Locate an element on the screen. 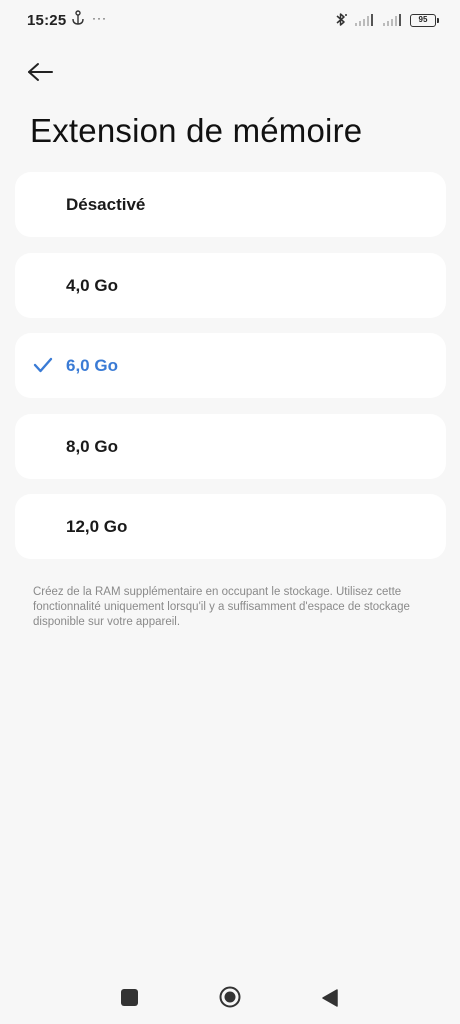 This screenshot has height=1024, width=460. signal-1-icon is located at coordinates (364, 20).